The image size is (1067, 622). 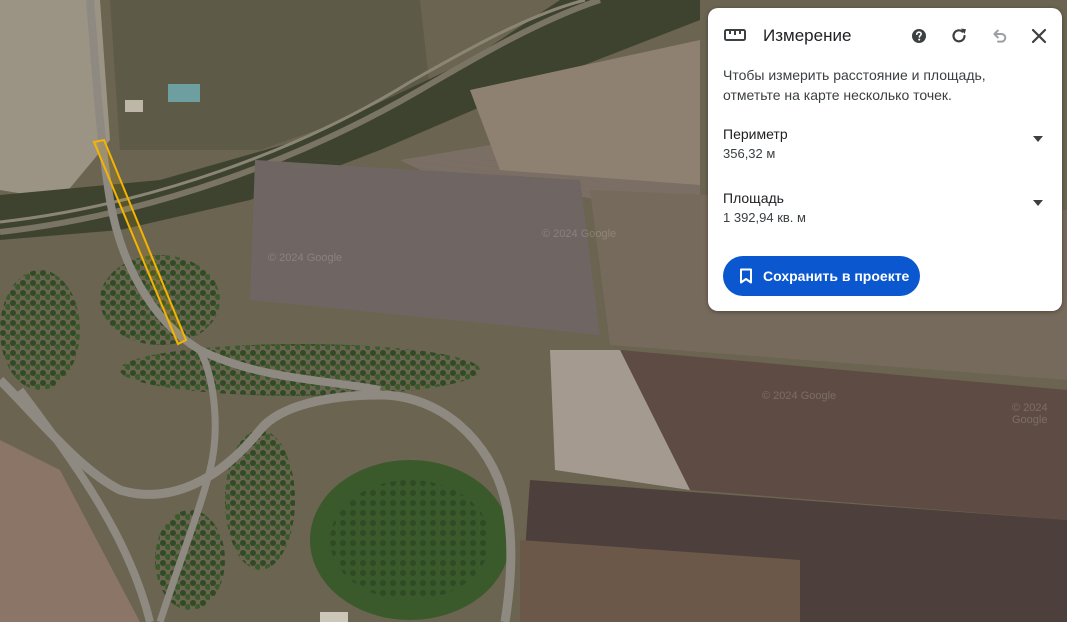 I want to click on save-button-label: Сохранить в проекте, so click(x=836, y=276).